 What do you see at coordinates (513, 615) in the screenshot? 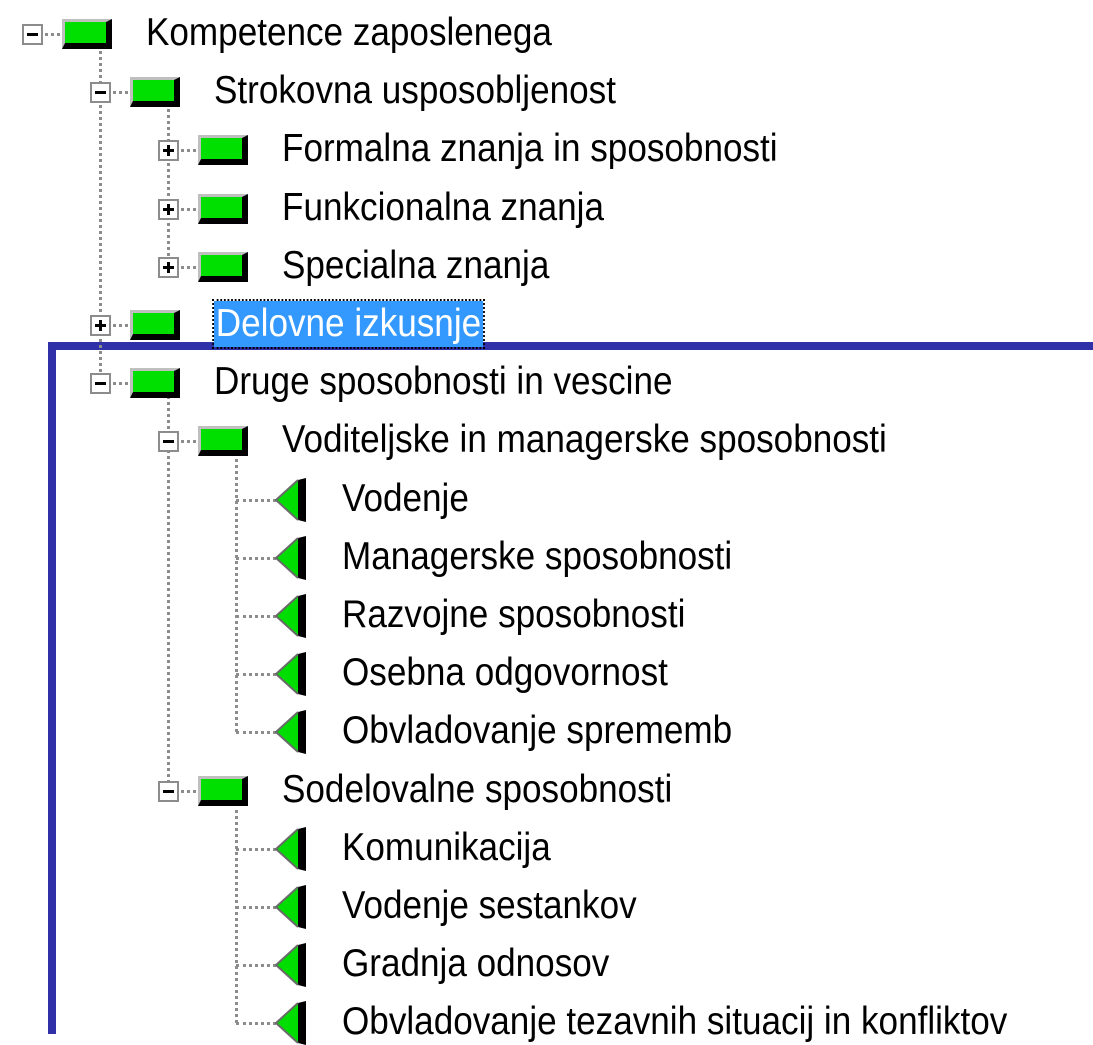
I see `tree-node-razvojne-sposobnosti: Razvojne sposobnosti` at bounding box center [513, 615].